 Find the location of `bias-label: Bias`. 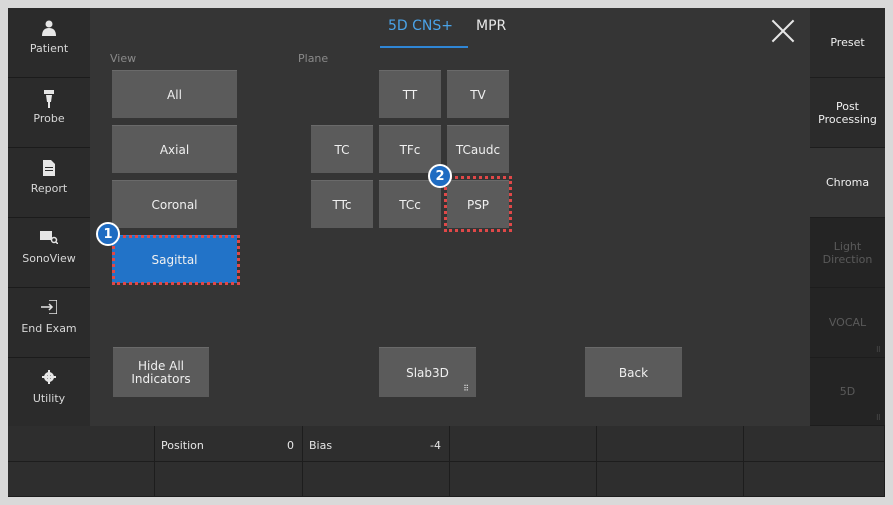

bias-label: Bias is located at coordinates (321, 445).